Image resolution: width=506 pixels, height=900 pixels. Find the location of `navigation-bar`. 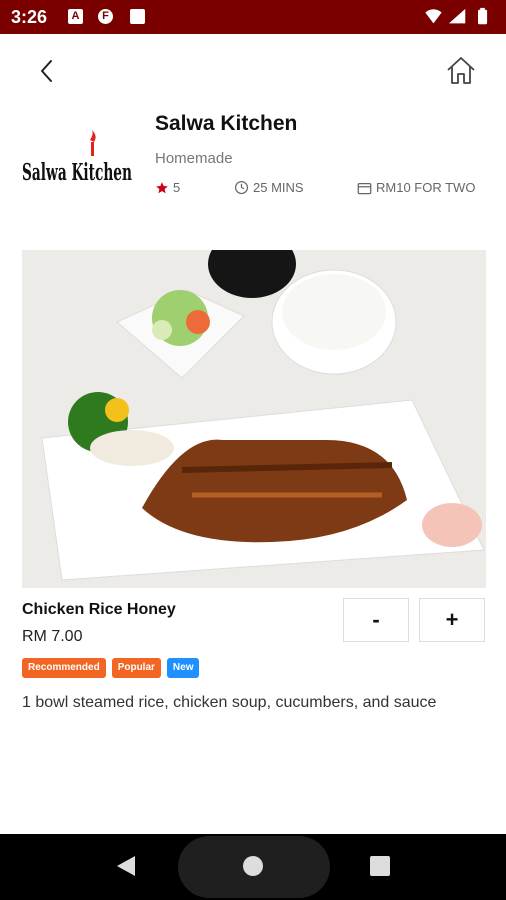

navigation-bar is located at coordinates (253, 867).